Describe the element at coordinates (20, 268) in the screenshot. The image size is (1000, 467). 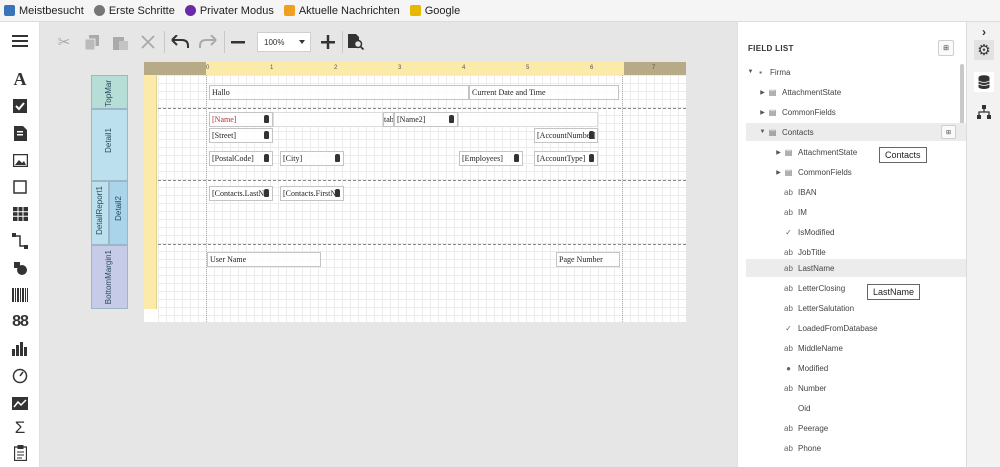
I see `tool-shape` at that location.